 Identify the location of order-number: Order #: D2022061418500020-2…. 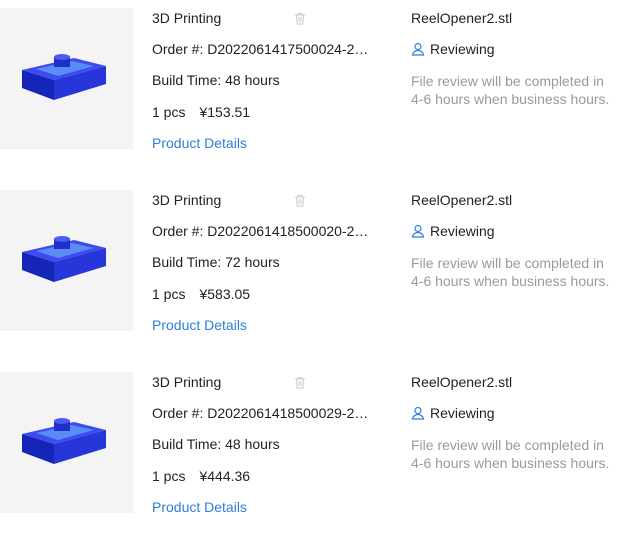
(260, 231).